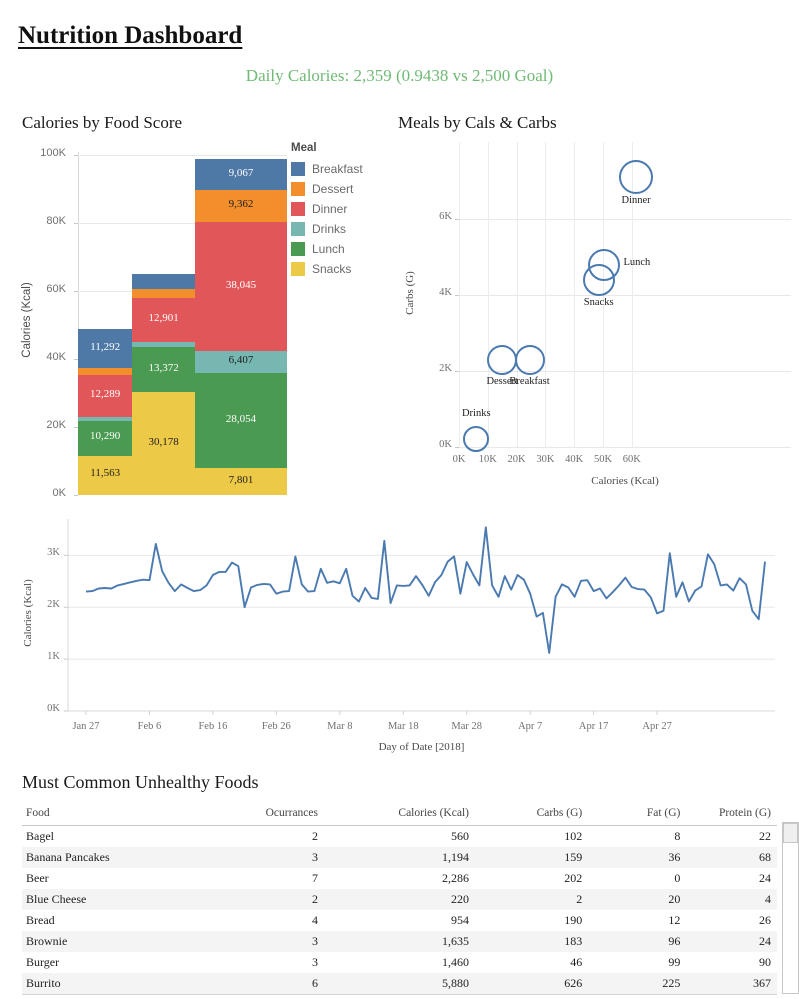  What do you see at coordinates (259, 984) in the screenshot?
I see `table-cell: 6` at bounding box center [259, 984].